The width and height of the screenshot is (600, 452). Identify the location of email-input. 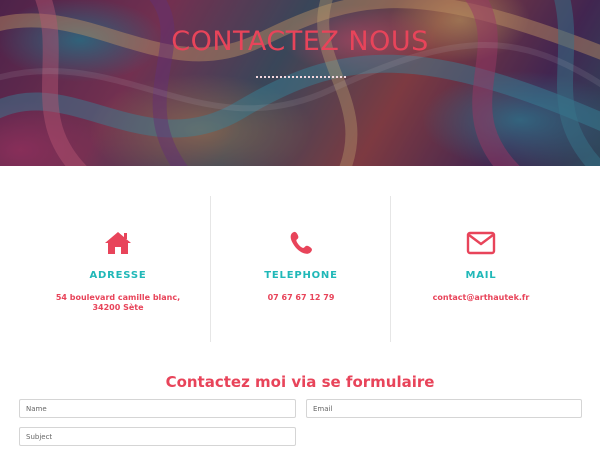
(444, 408).